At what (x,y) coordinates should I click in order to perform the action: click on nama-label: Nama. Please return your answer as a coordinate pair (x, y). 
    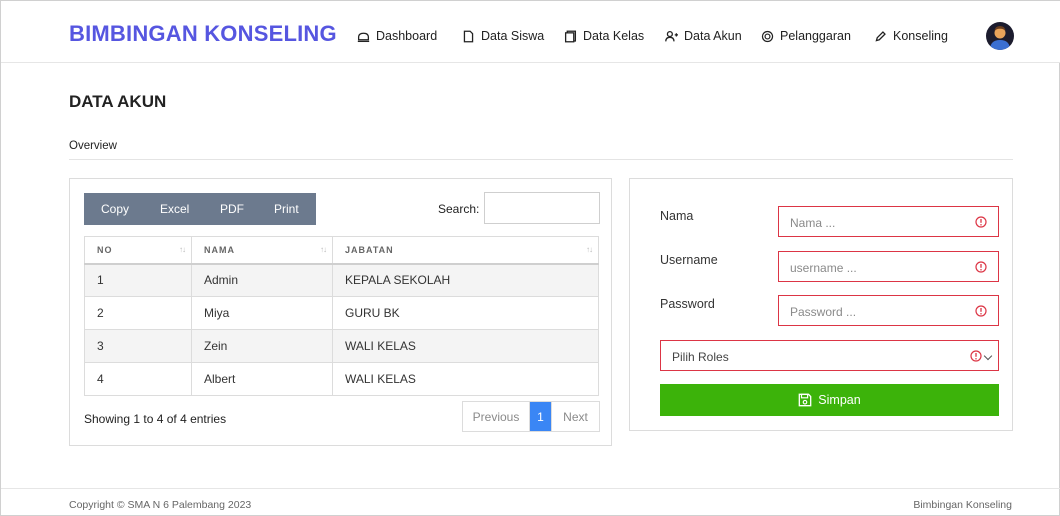
    Looking at the image, I should click on (677, 216).